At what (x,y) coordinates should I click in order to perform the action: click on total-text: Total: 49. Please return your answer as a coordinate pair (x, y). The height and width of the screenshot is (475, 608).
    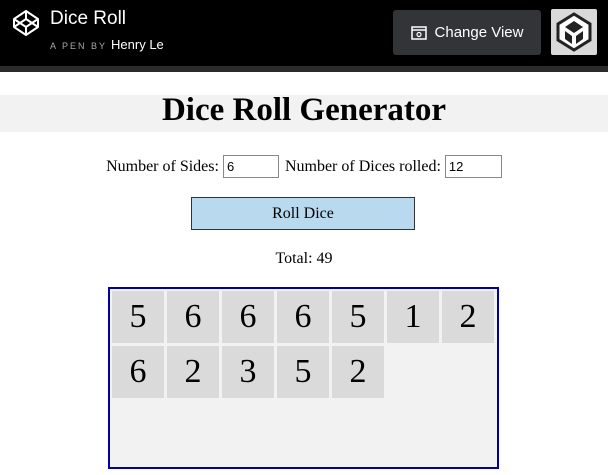
    Looking at the image, I should click on (304, 258).